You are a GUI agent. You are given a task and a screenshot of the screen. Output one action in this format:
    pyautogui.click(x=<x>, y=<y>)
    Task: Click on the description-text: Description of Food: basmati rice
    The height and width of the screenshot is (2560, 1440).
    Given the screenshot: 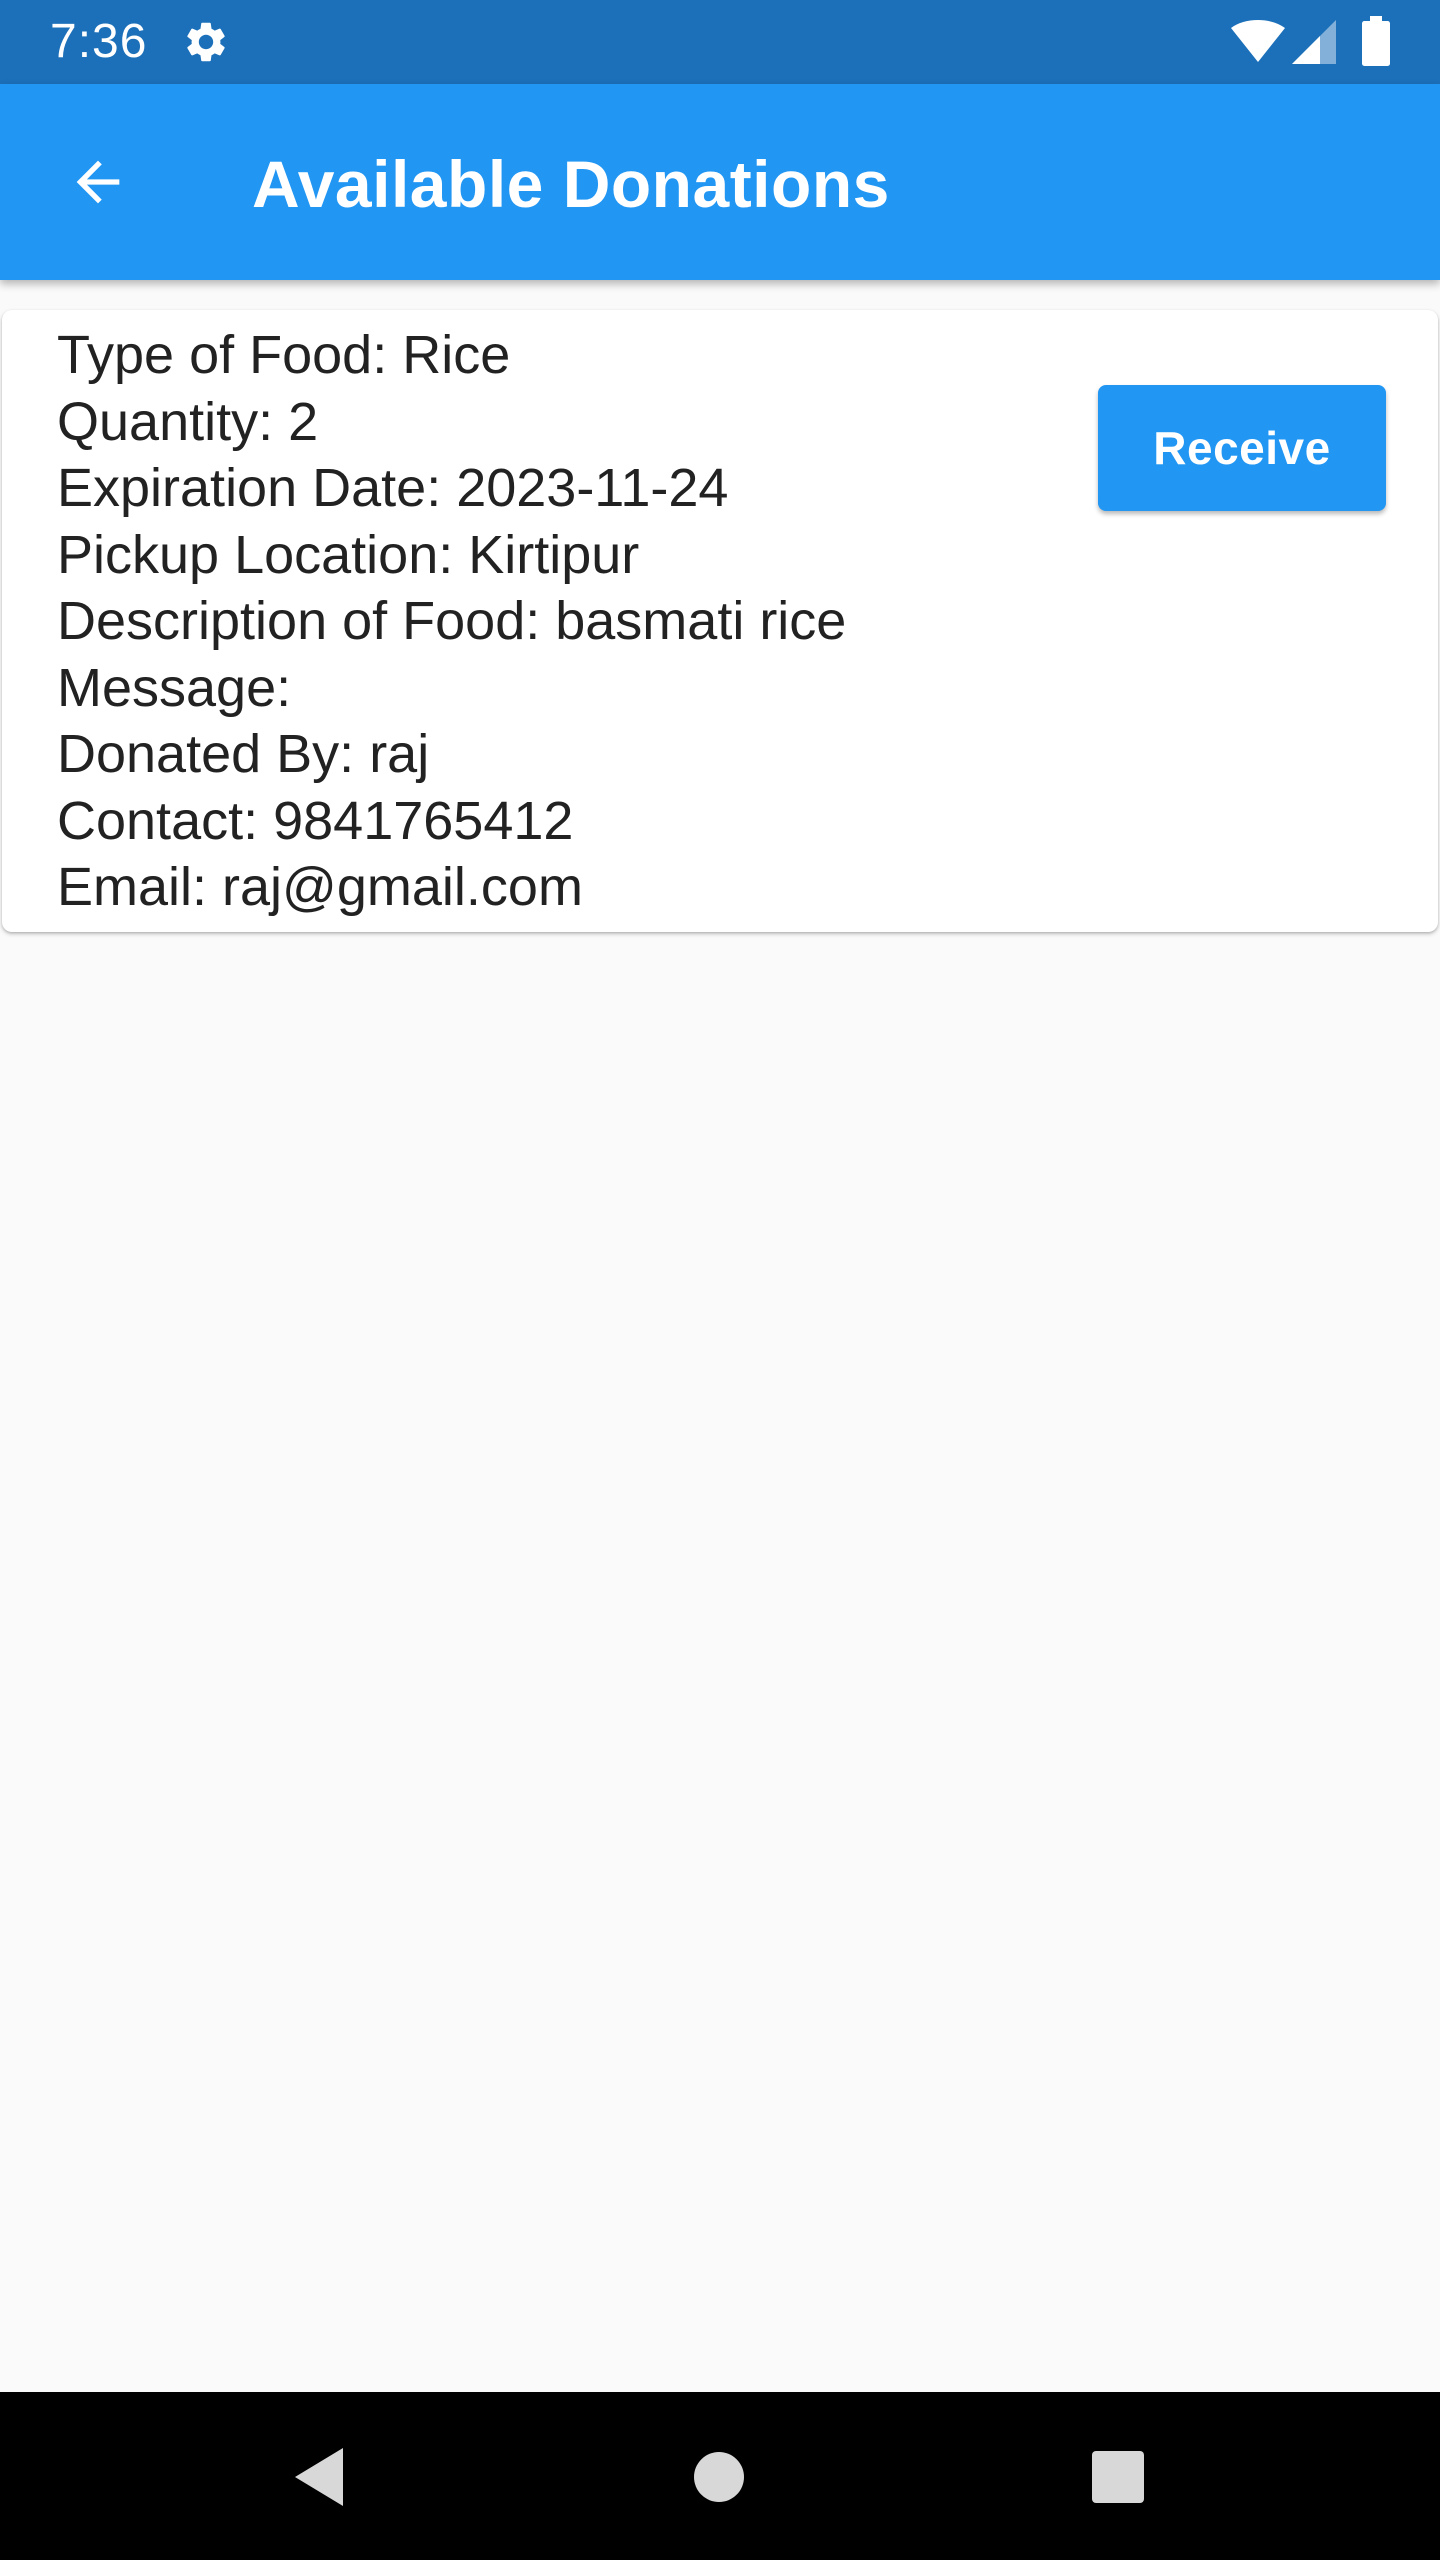 What is the action you would take?
    pyautogui.click(x=452, y=621)
    